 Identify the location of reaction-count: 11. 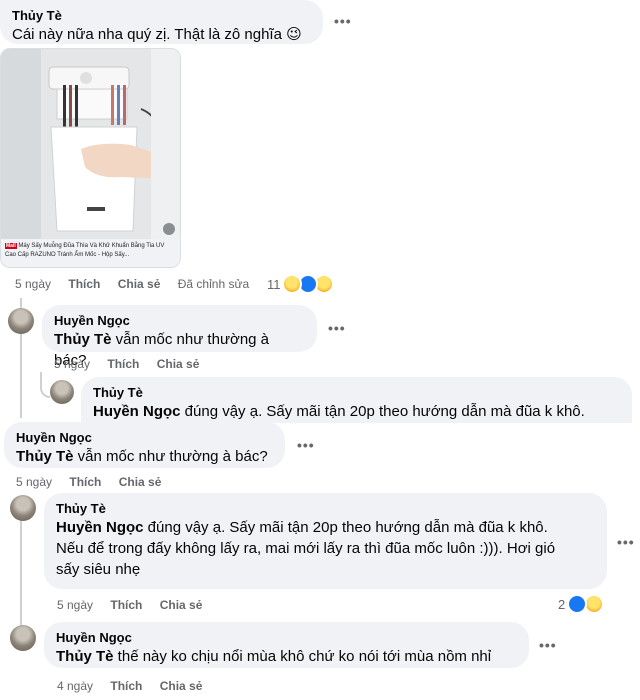
(274, 285).